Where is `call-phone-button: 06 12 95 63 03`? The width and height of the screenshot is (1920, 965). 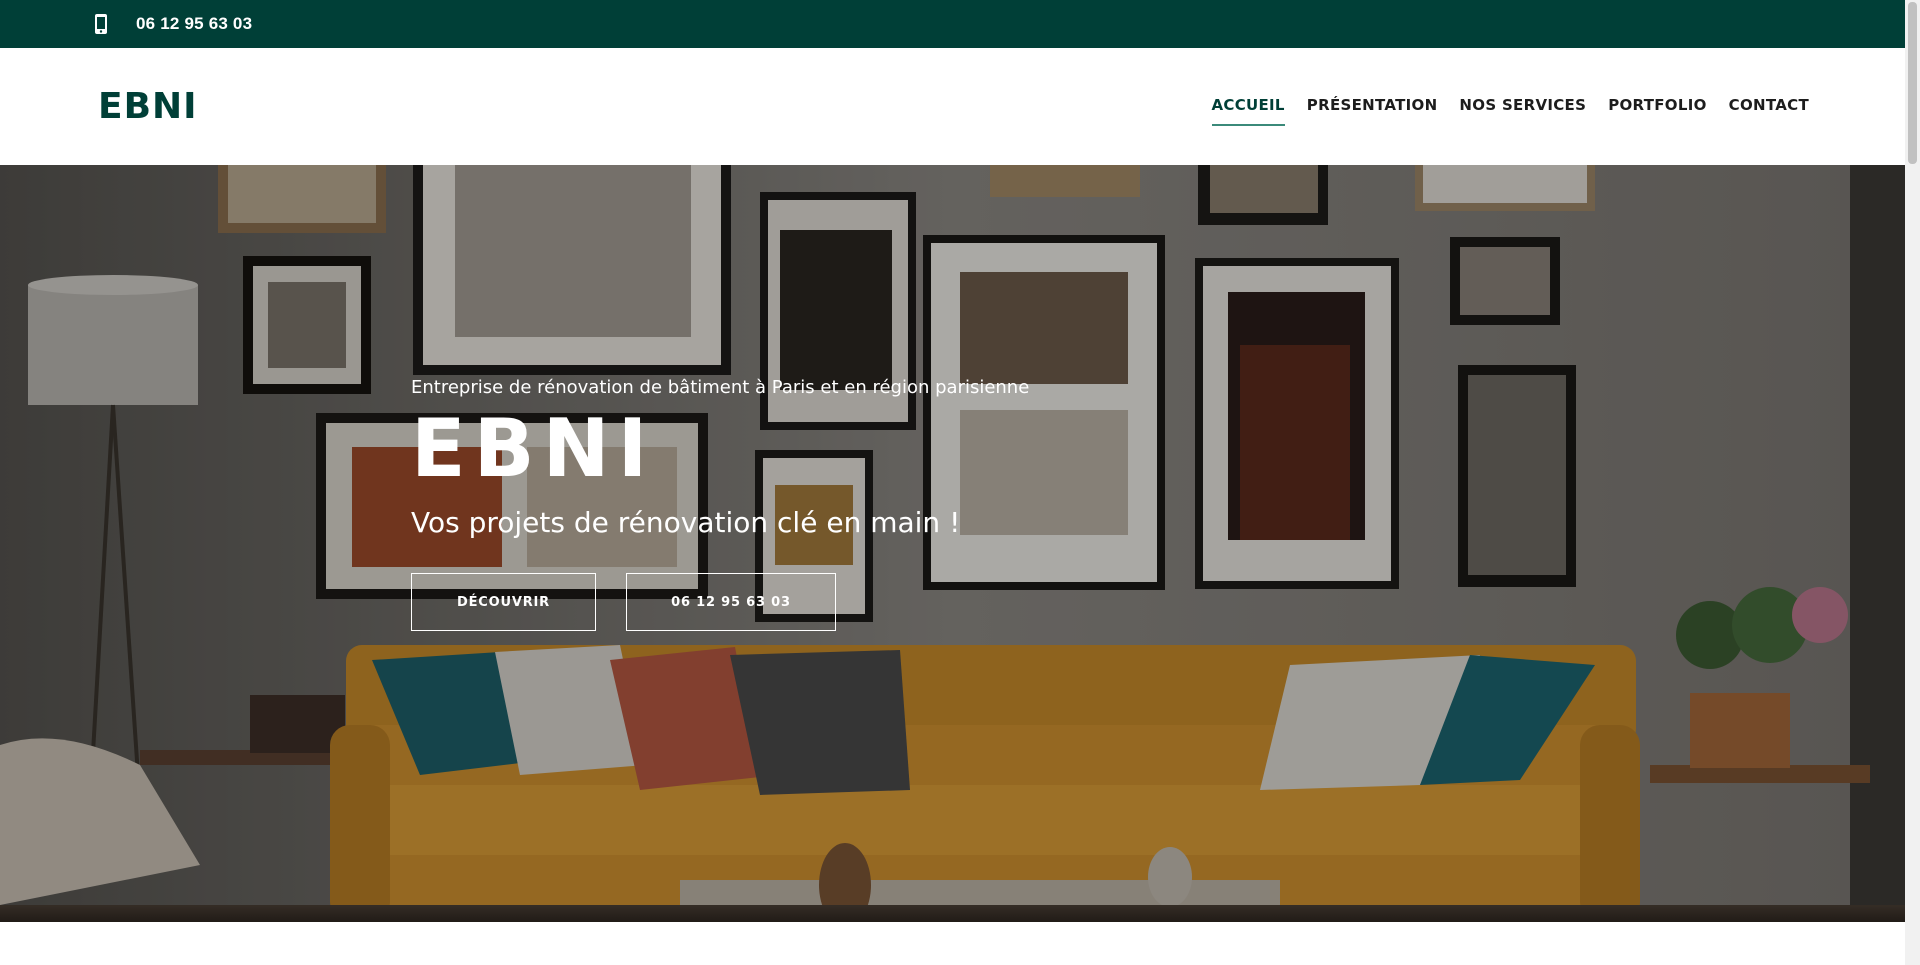 call-phone-button: 06 12 95 63 03 is located at coordinates (731, 602).